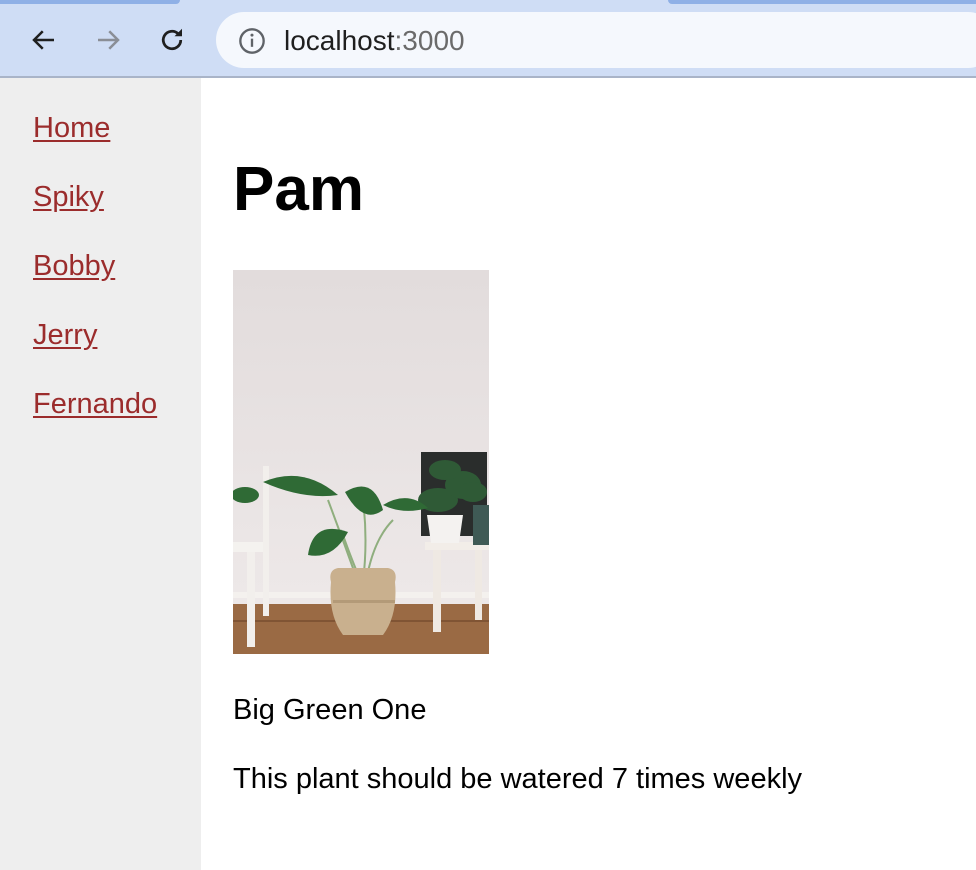 The image size is (976, 870). What do you see at coordinates (71, 128) in the screenshot?
I see `sidebar-link-home: Home` at bounding box center [71, 128].